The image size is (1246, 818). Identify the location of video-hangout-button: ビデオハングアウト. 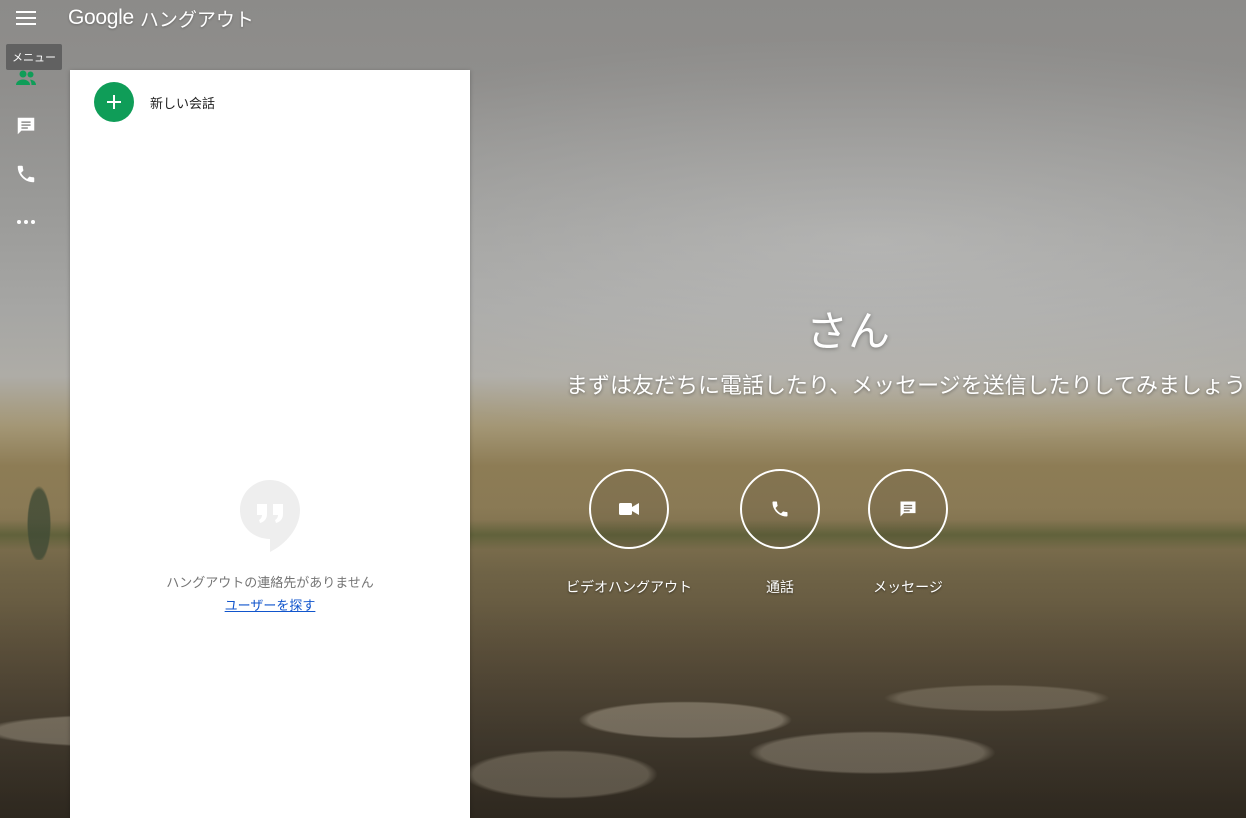
(629, 533).